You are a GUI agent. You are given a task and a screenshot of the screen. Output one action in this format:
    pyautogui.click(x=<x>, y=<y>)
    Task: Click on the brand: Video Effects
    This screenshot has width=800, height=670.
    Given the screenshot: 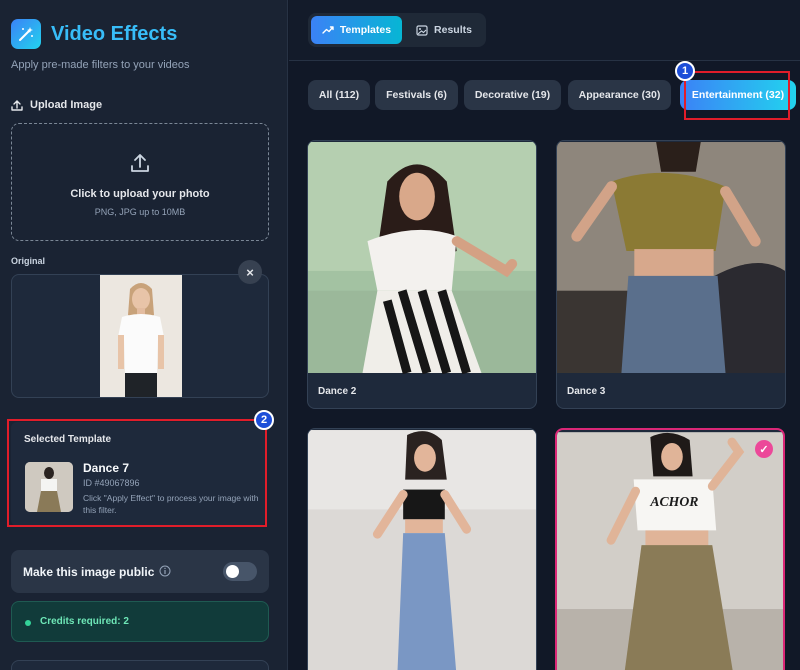 What is the action you would take?
    pyautogui.click(x=94, y=34)
    